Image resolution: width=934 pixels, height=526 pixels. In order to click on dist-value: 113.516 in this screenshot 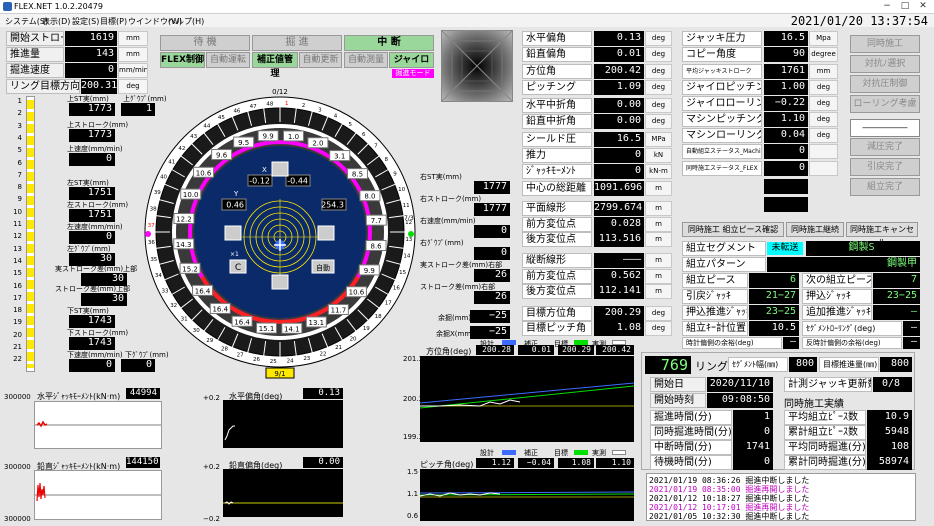, I will do `click(619, 239)`.